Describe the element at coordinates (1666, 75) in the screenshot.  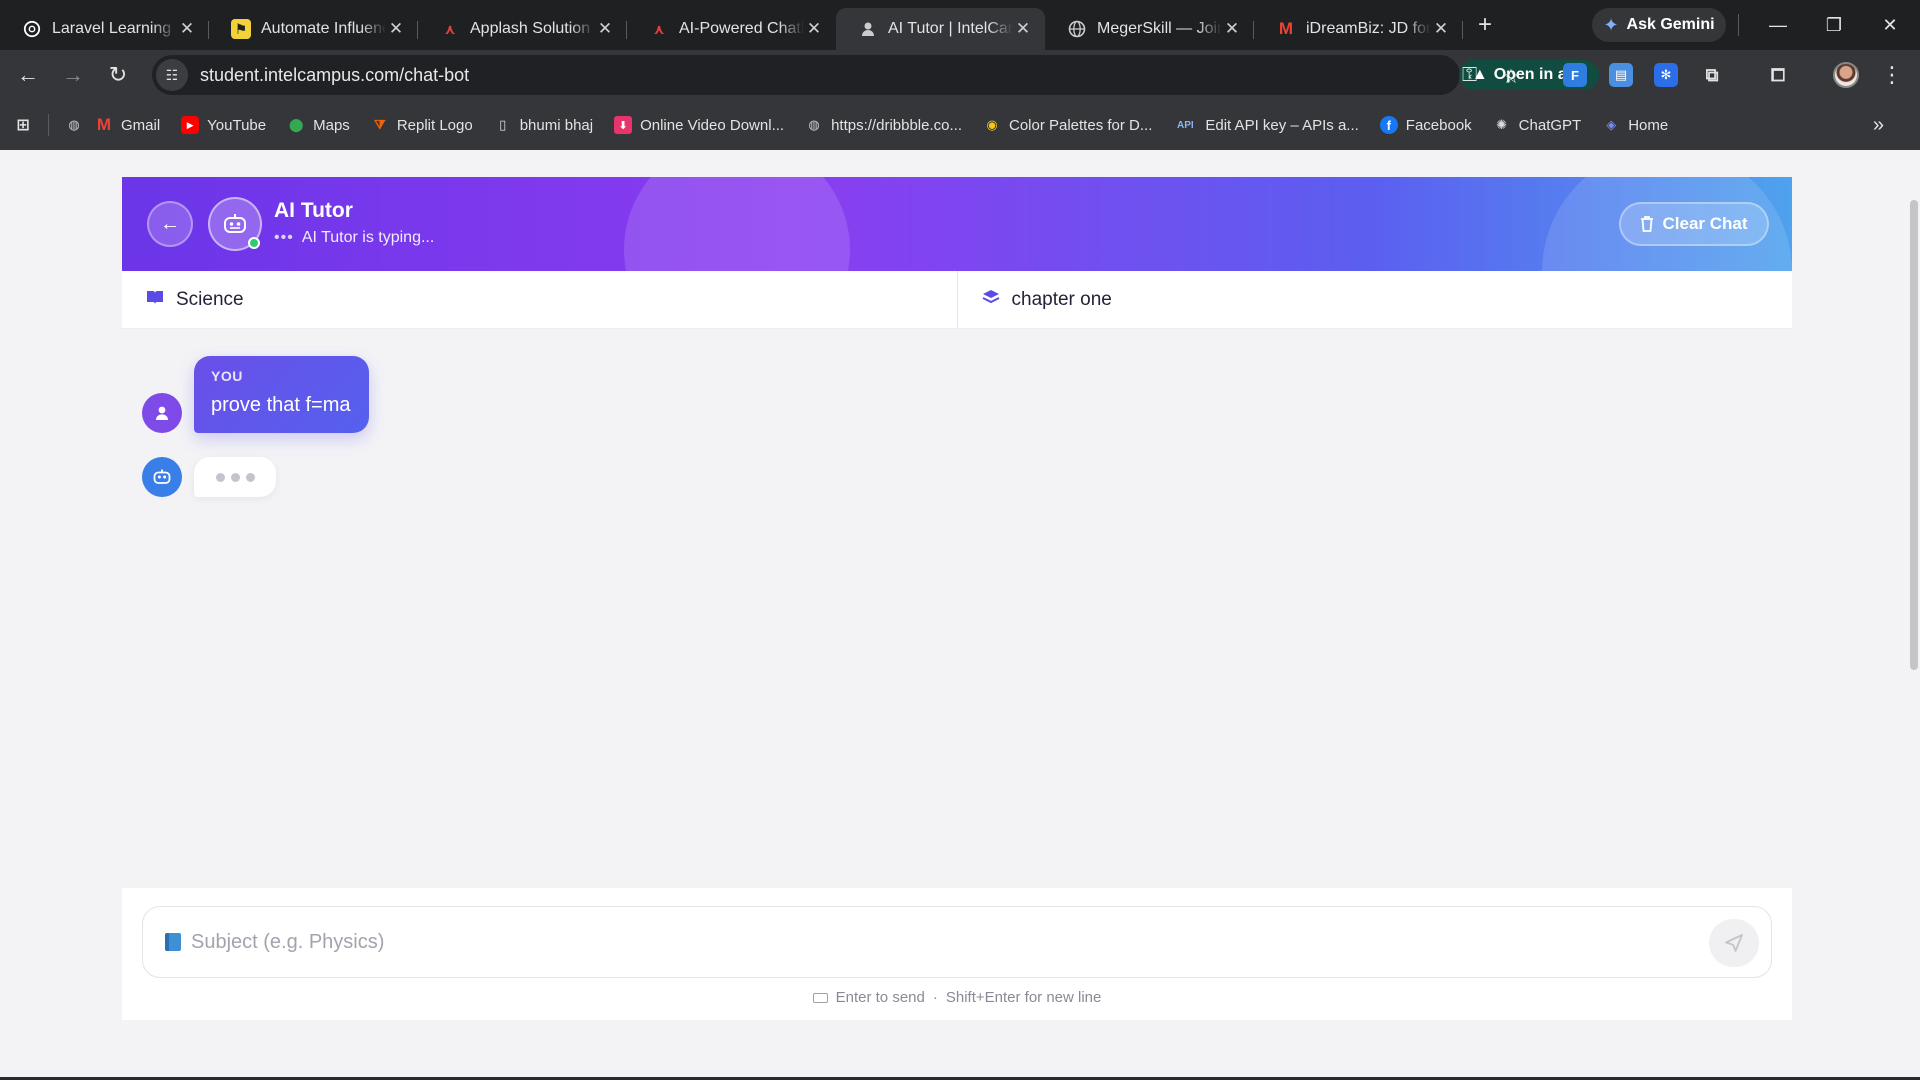
I see `extension-icon: ✻` at that location.